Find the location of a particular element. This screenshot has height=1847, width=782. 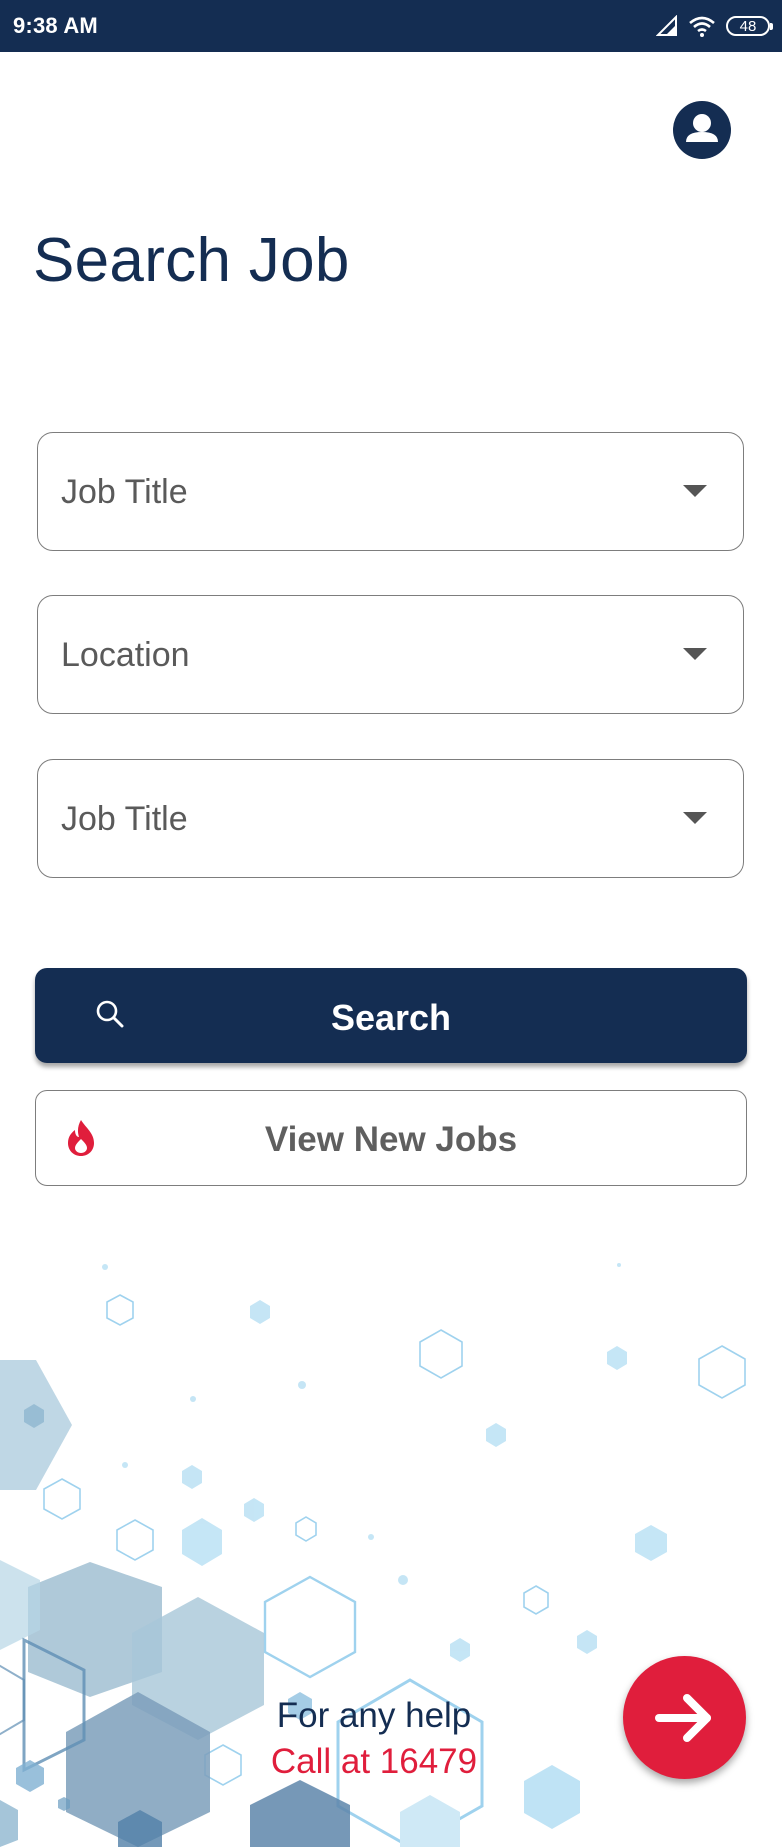

battery-icon: 48 is located at coordinates (749, 26).